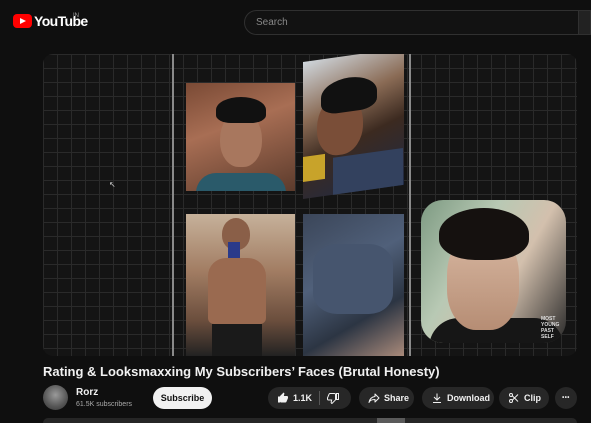  What do you see at coordinates (314, 167) in the screenshot?
I see `yellow-object` at bounding box center [314, 167].